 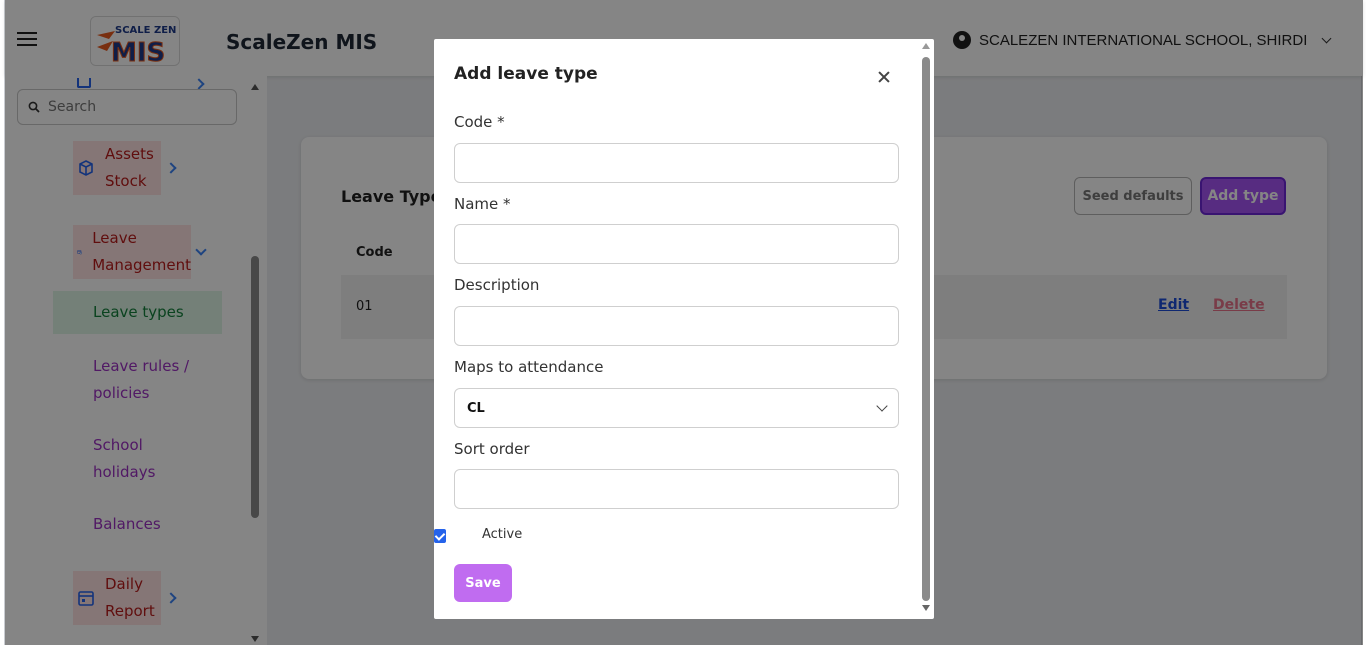 I want to click on select-value: CL, so click(x=476, y=408).